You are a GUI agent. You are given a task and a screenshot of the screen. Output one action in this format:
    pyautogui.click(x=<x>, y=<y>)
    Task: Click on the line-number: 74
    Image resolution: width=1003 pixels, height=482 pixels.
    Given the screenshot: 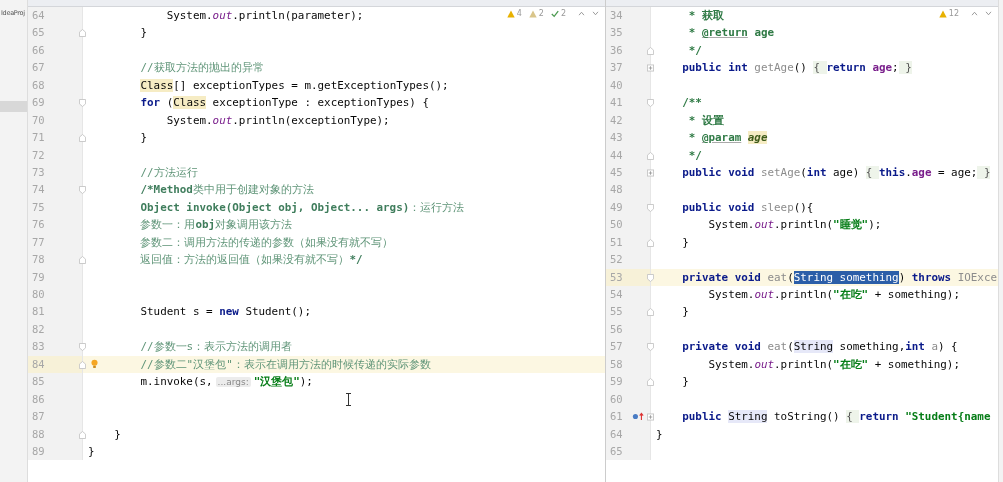 What is the action you would take?
    pyautogui.click(x=38, y=189)
    